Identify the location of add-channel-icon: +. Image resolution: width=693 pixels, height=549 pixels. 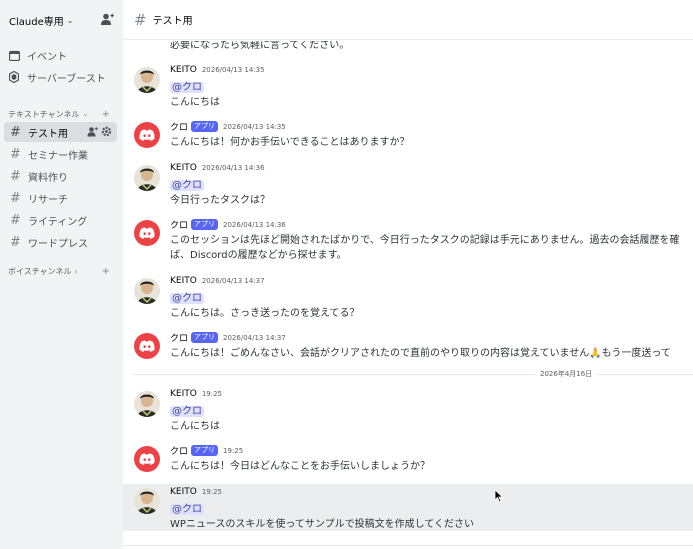
(106, 114).